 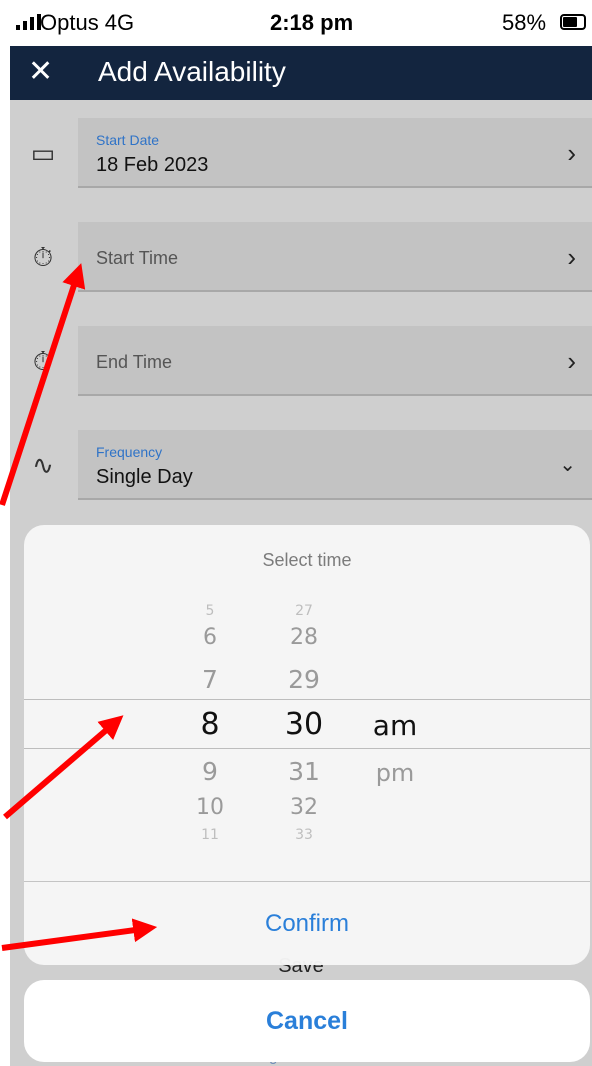 I want to click on arrow-to-start-time, so click(x=43, y=384).